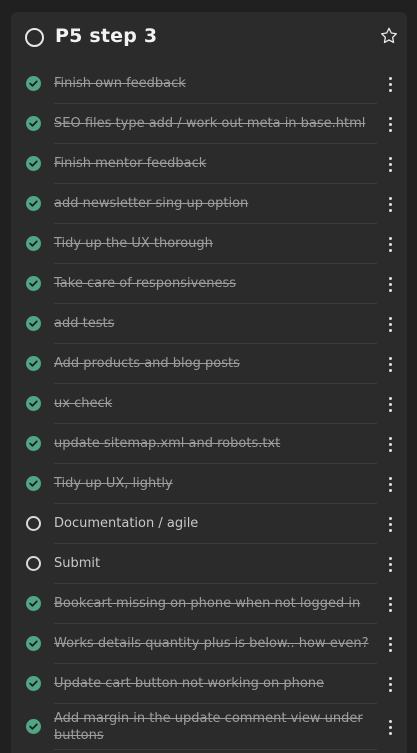  What do you see at coordinates (83, 403) in the screenshot?
I see `task-label: ux check` at bounding box center [83, 403].